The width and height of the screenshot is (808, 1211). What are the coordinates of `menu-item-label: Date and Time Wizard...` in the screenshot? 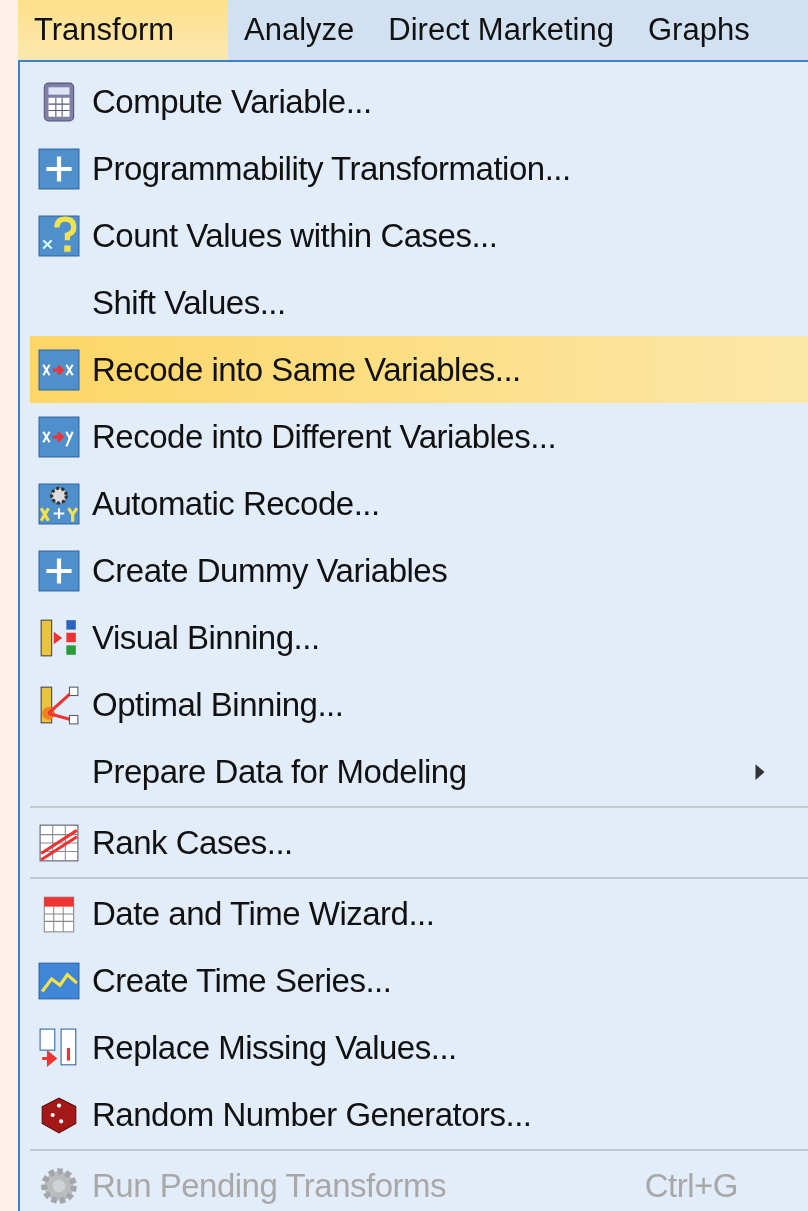 It's located at (264, 913).